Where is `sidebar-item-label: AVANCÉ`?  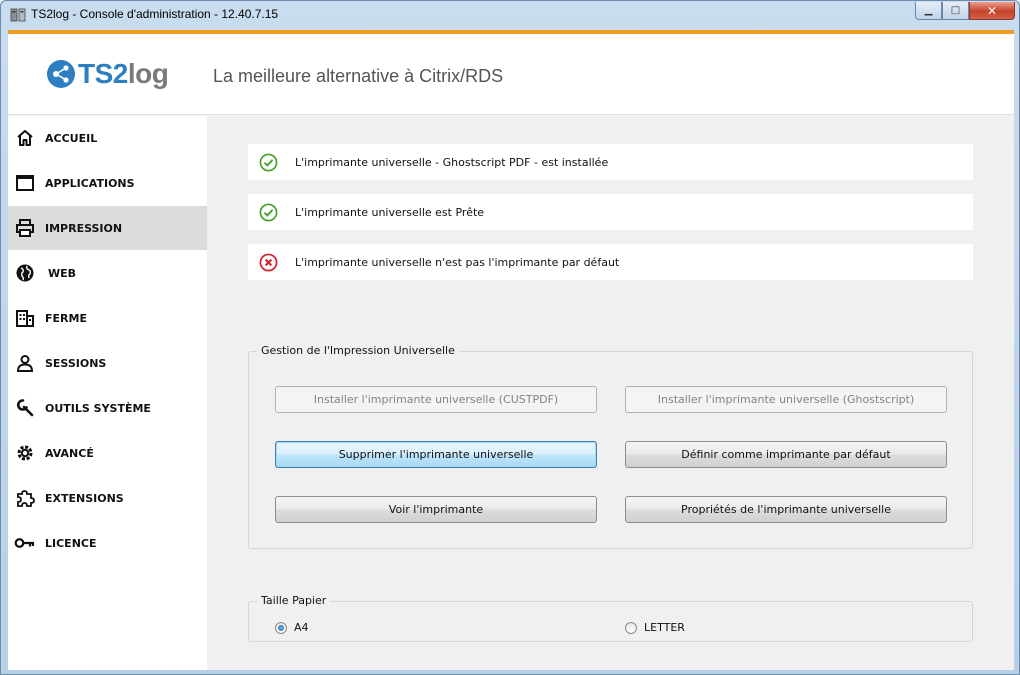
sidebar-item-label: AVANCÉ is located at coordinates (69, 453).